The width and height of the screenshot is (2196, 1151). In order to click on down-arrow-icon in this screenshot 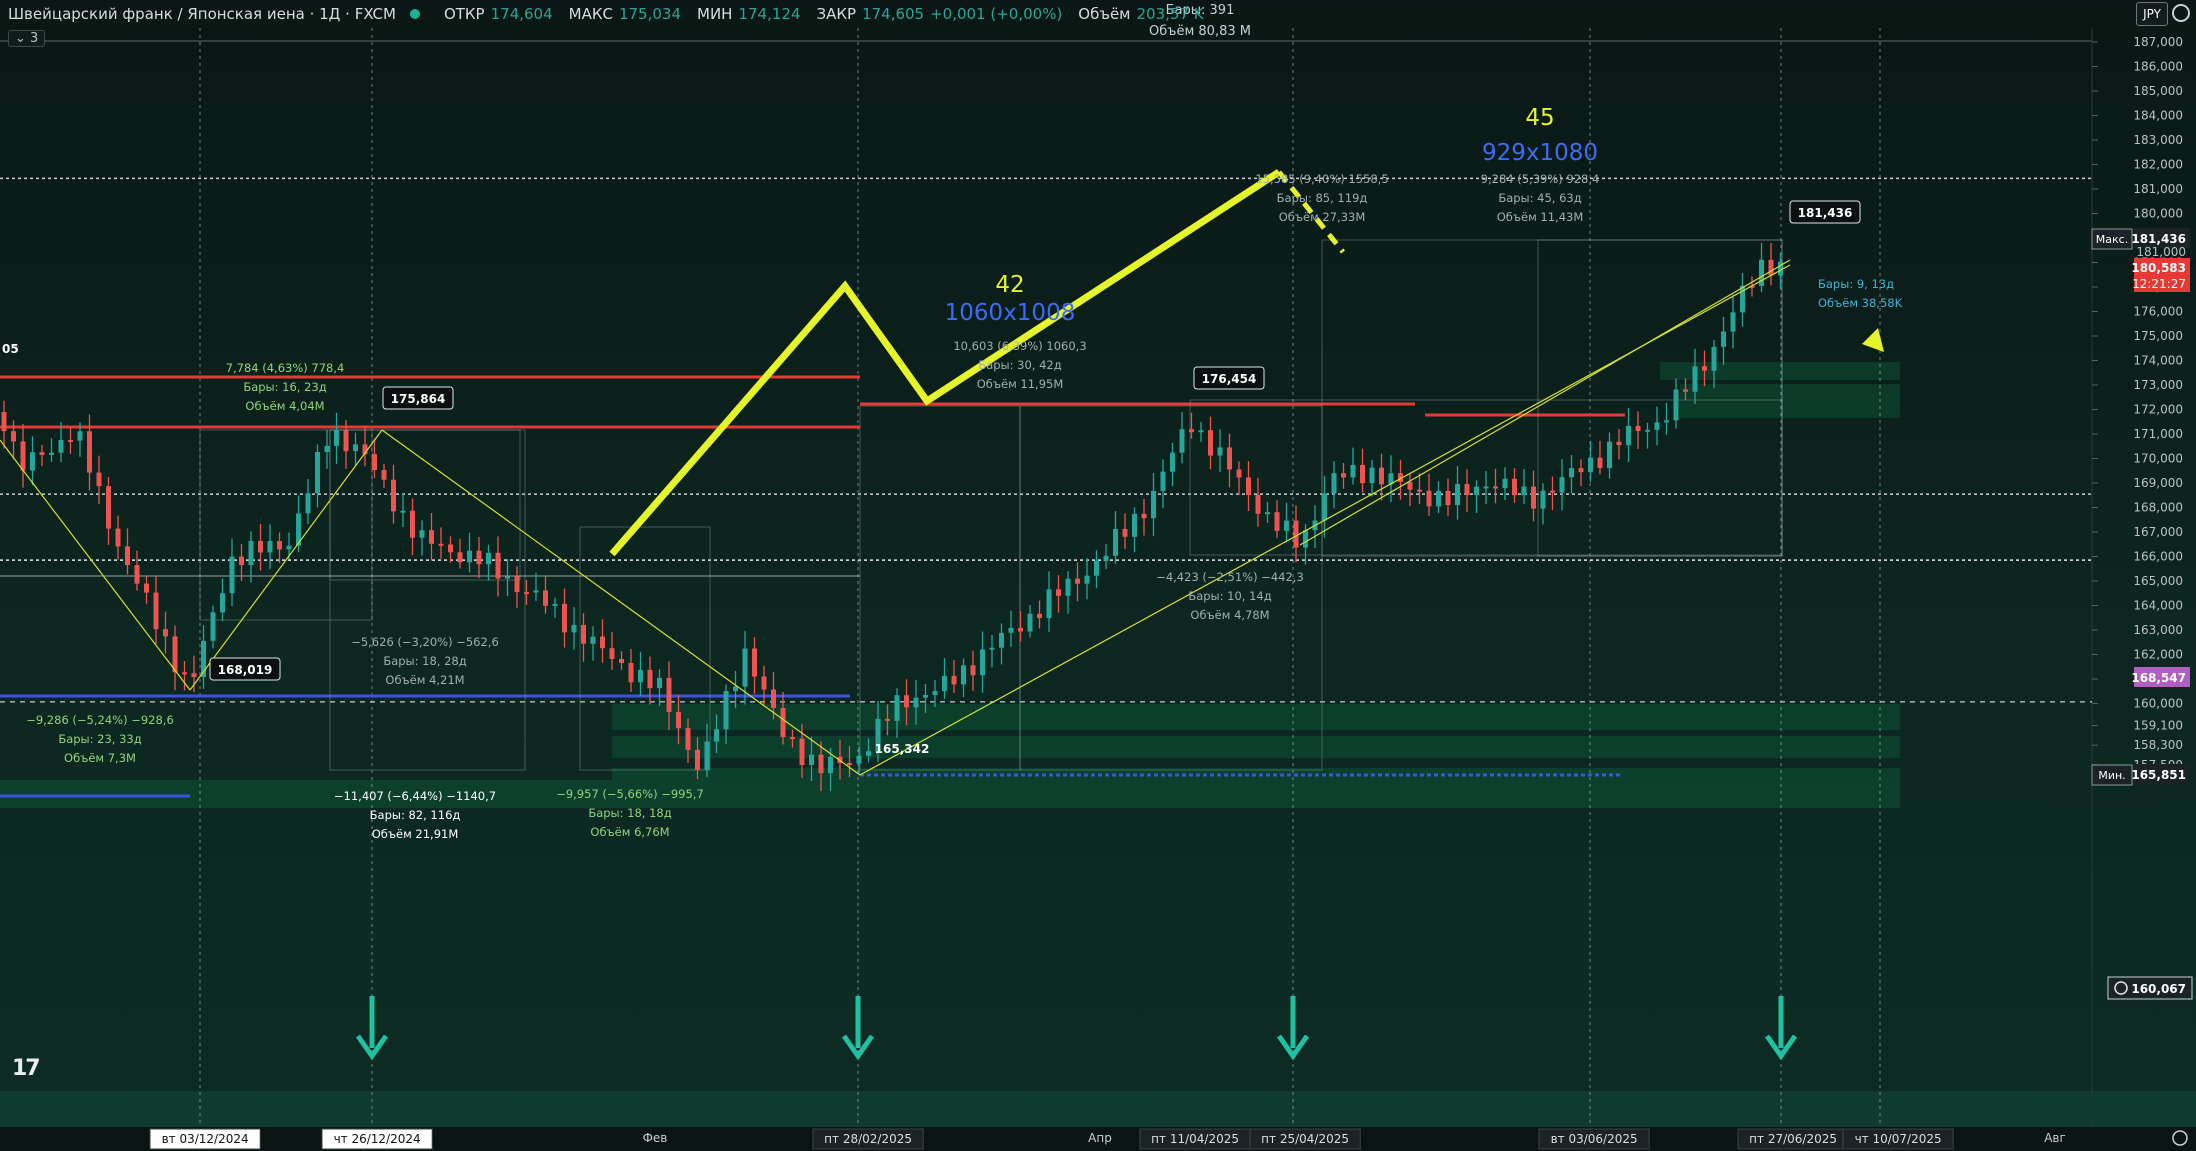, I will do `click(858, 1028)`.